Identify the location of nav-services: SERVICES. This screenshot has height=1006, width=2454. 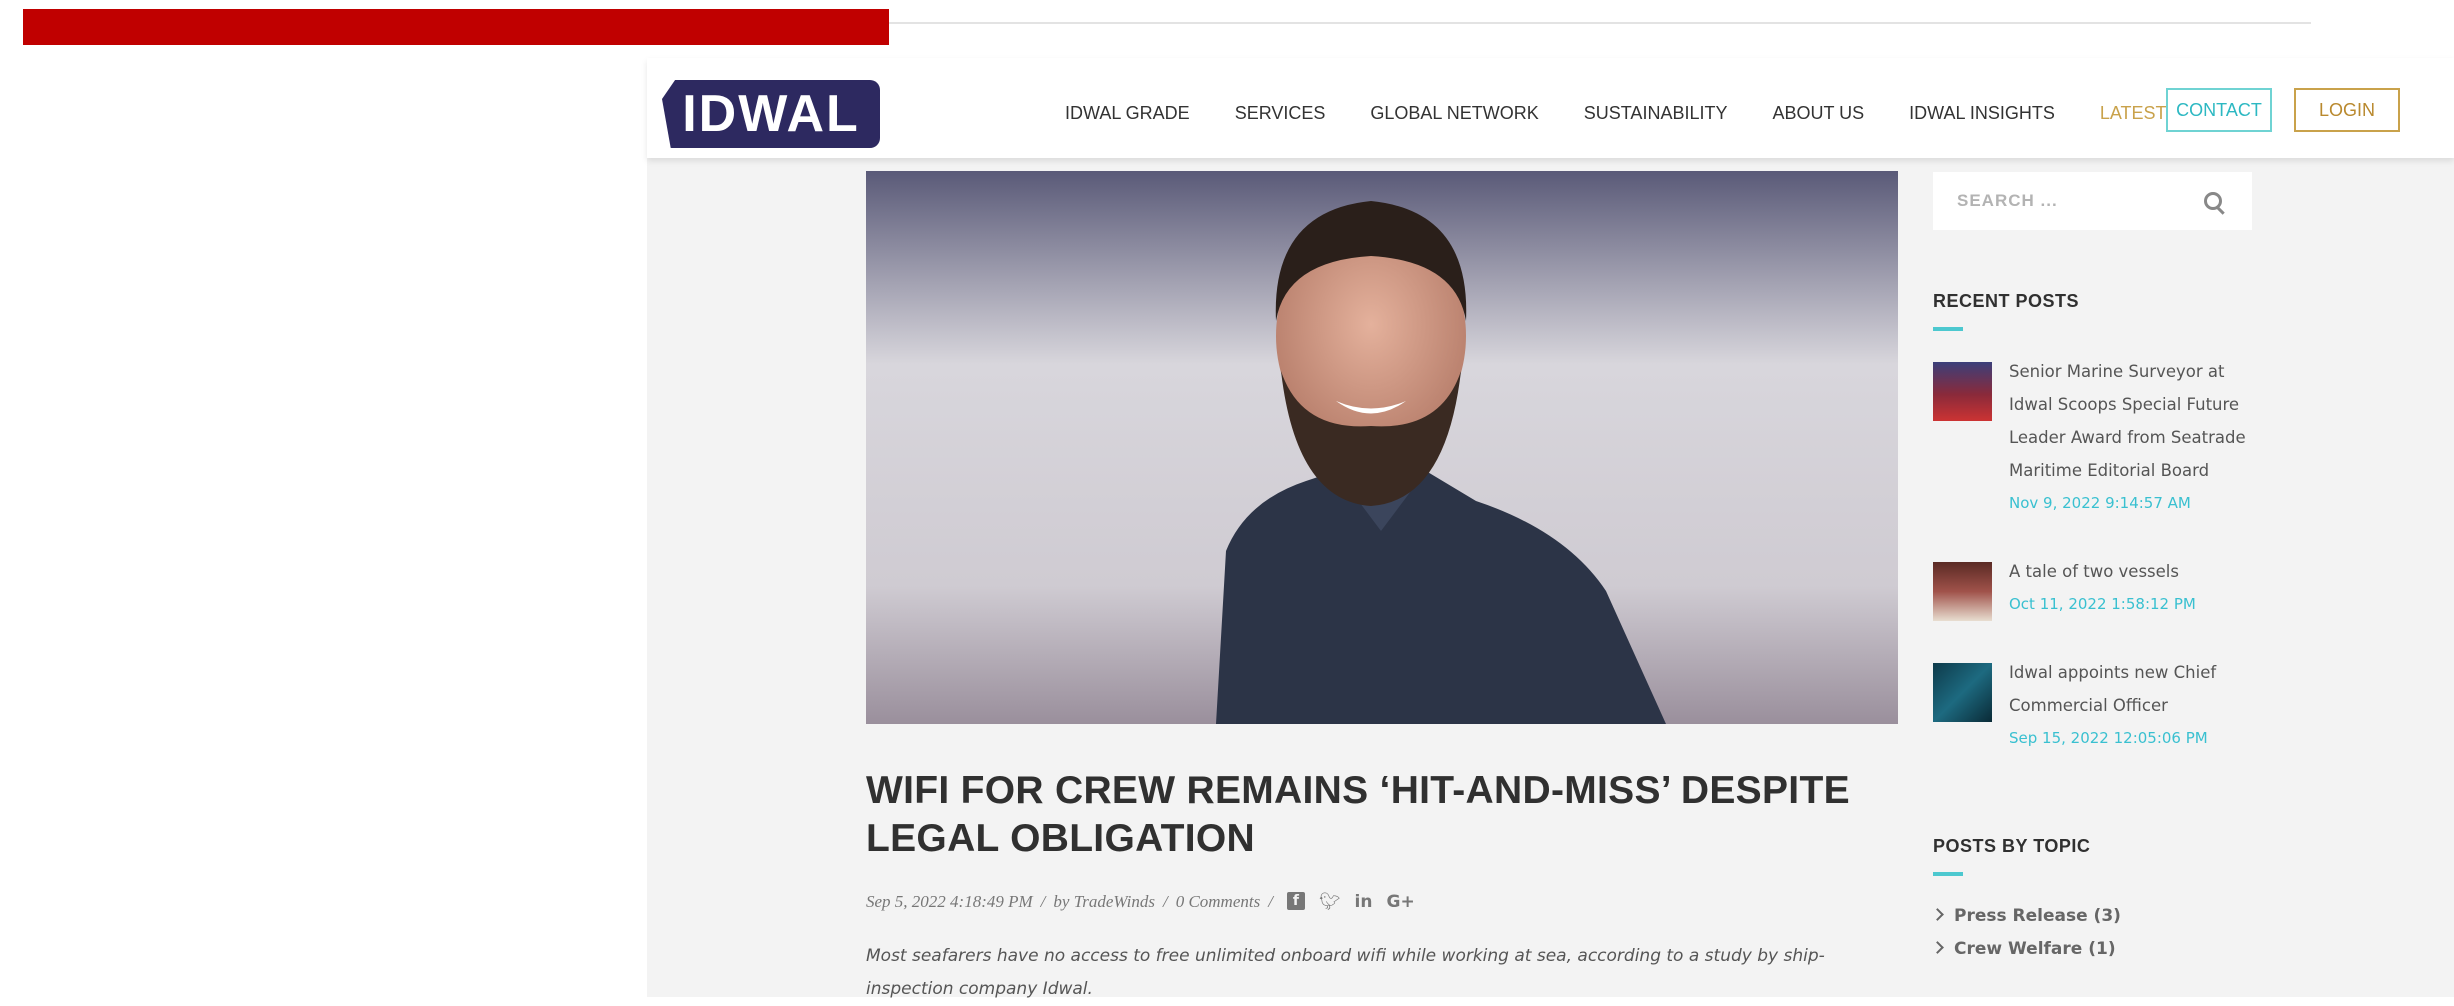
(1280, 113).